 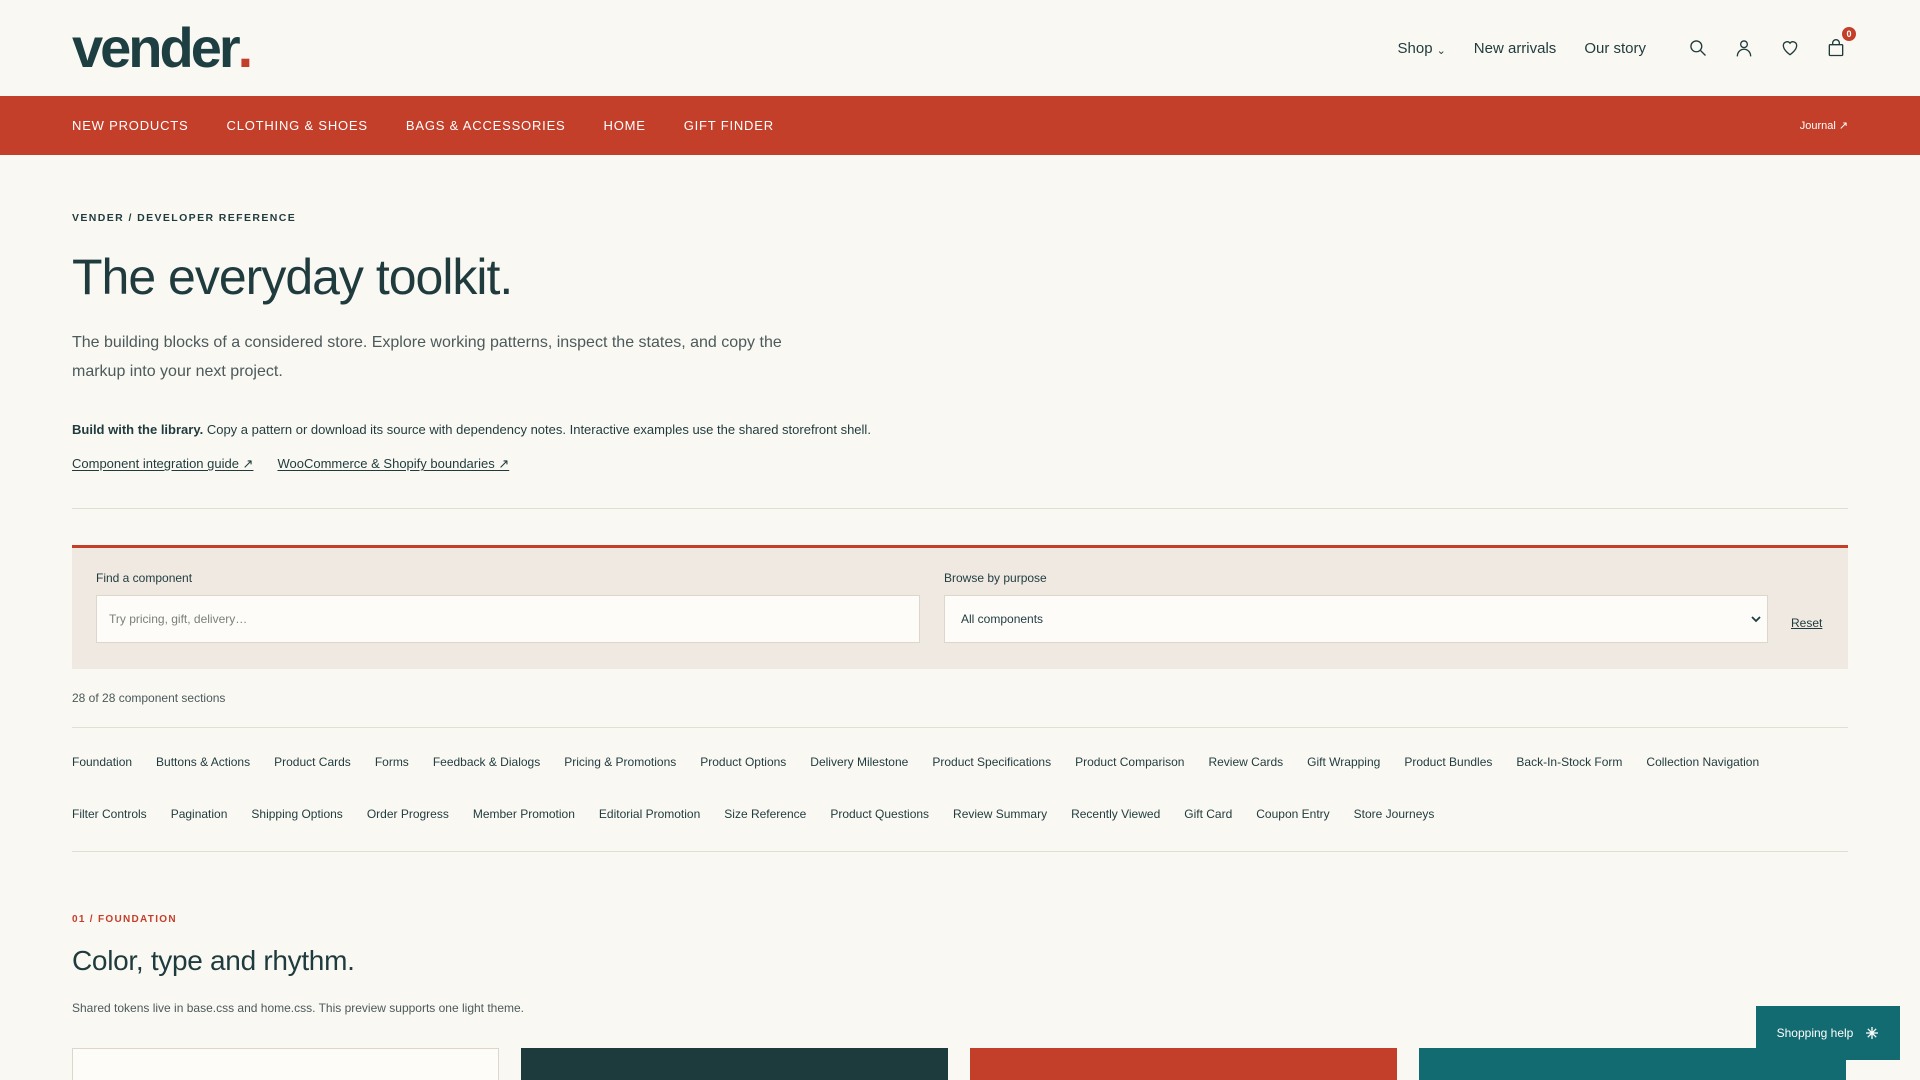 I want to click on section-eyebrow: 01 / FOUNDATION, so click(x=124, y=919).